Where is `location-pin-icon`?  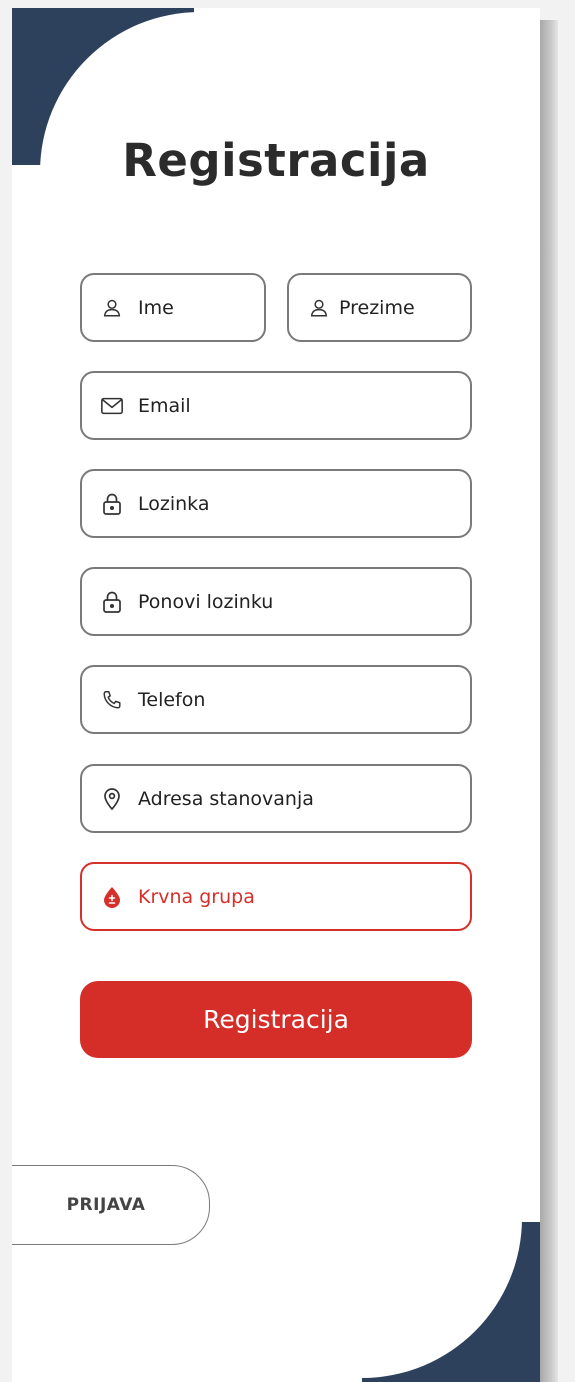 location-pin-icon is located at coordinates (112, 799).